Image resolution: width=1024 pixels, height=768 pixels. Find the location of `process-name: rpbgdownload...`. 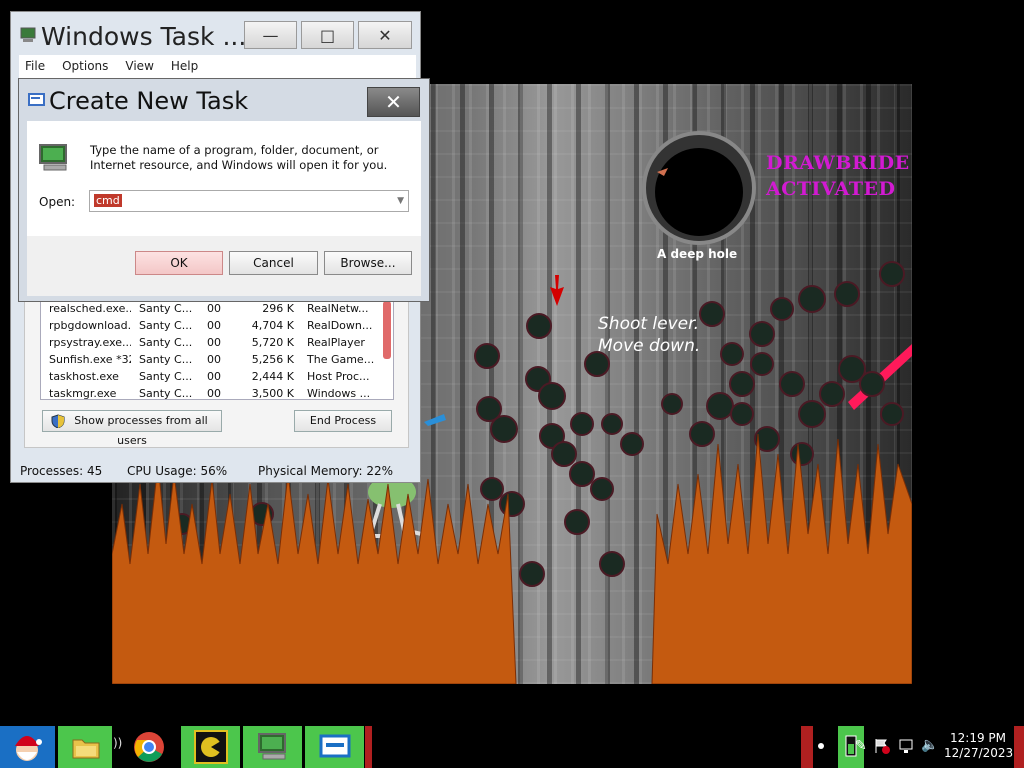

process-name: rpbgdownload... is located at coordinates (90, 325).